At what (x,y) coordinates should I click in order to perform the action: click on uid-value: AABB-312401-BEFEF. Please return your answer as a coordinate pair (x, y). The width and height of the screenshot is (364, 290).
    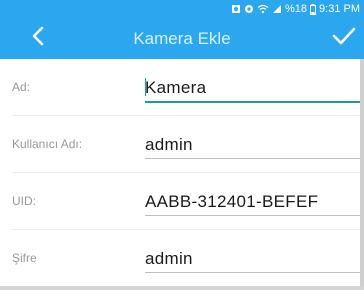
    Looking at the image, I should click on (232, 201).